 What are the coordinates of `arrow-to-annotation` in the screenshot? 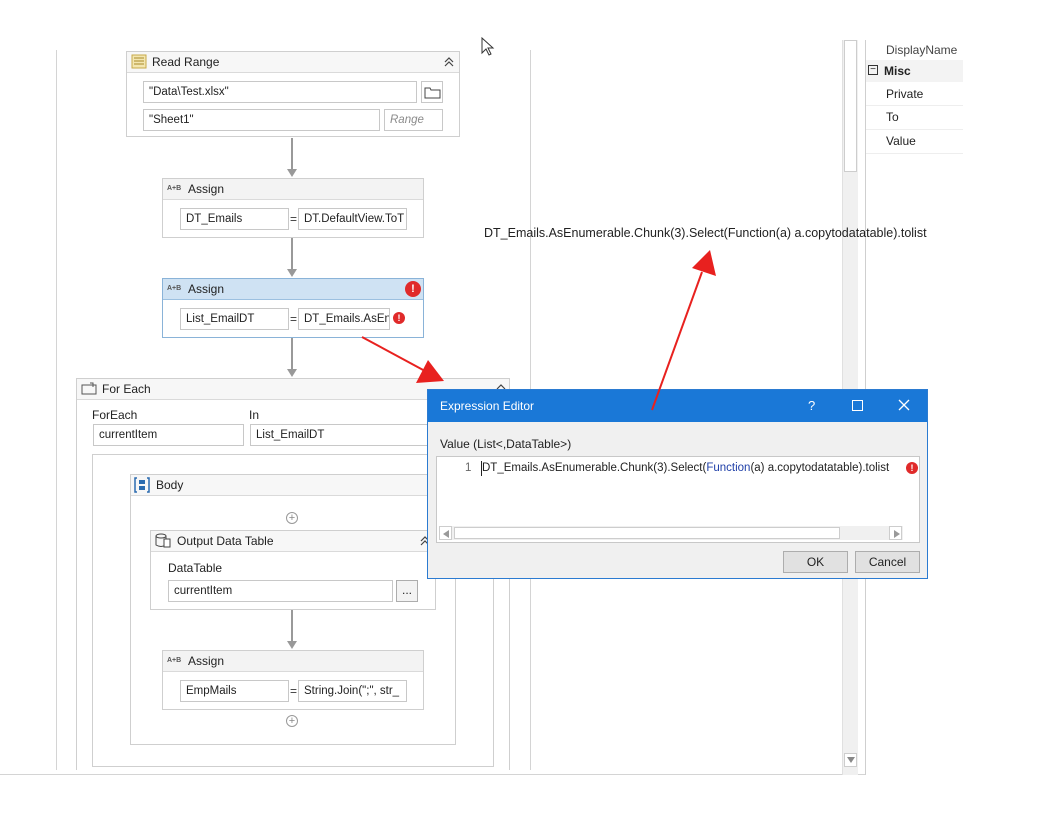 It's located at (683, 330).